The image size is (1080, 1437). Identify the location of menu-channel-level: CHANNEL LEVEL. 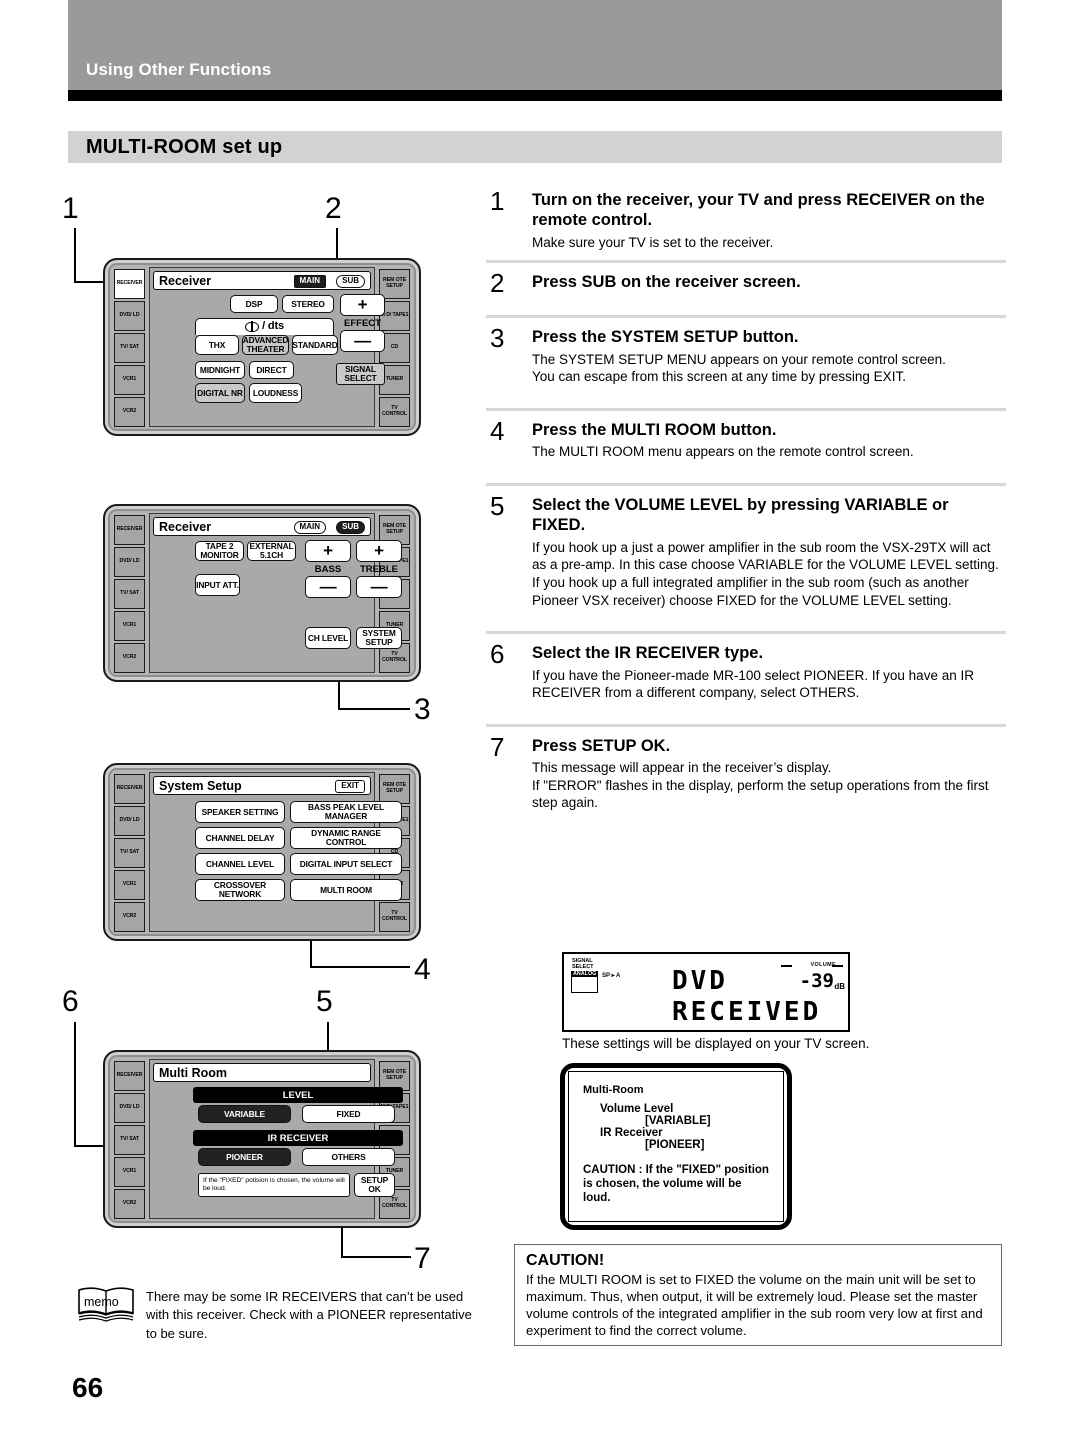
(240, 864).